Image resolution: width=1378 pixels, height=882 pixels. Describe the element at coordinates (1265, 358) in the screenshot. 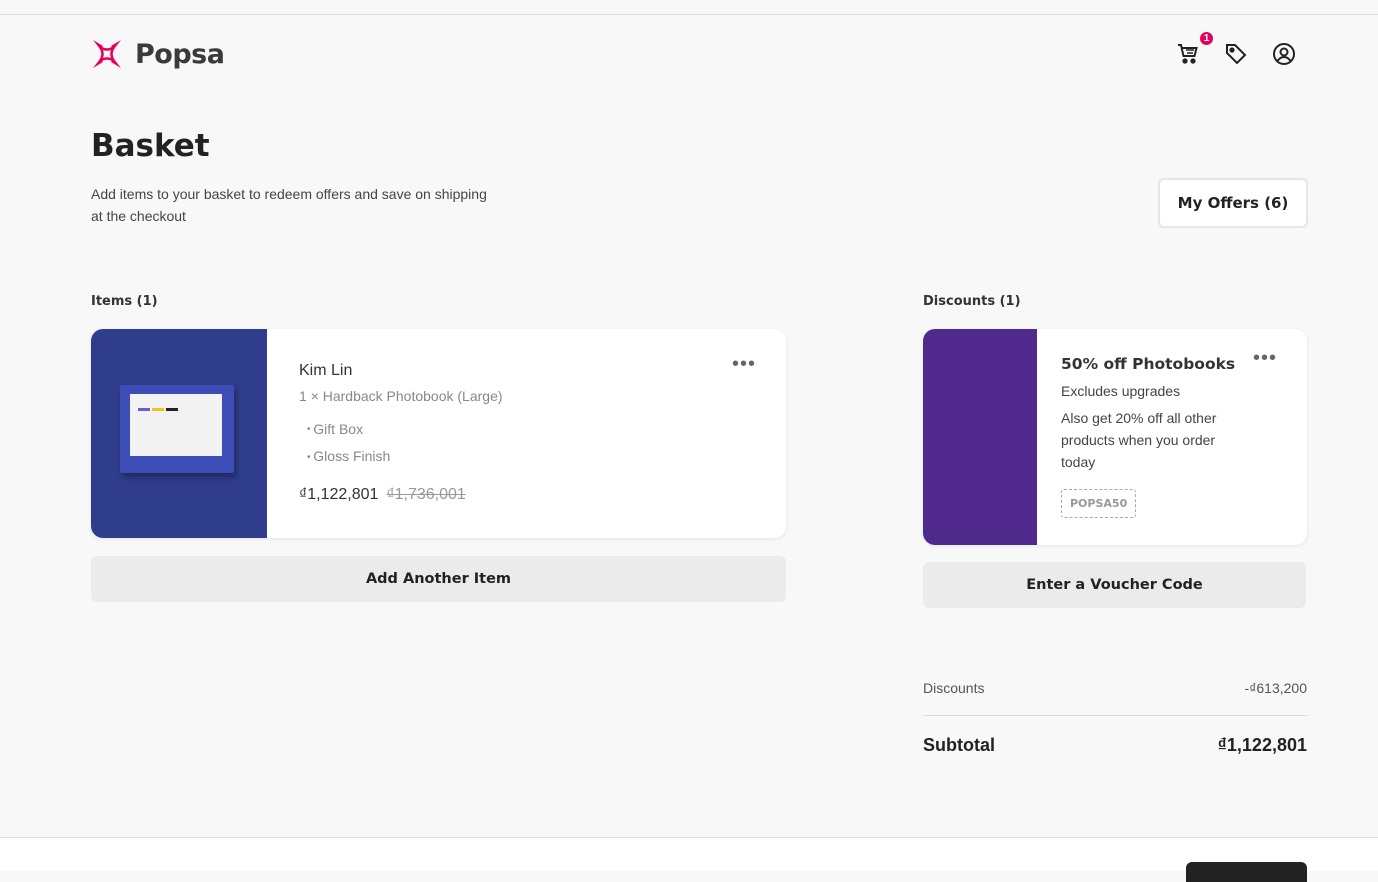

I see `discount-more-options-icon: •••` at that location.